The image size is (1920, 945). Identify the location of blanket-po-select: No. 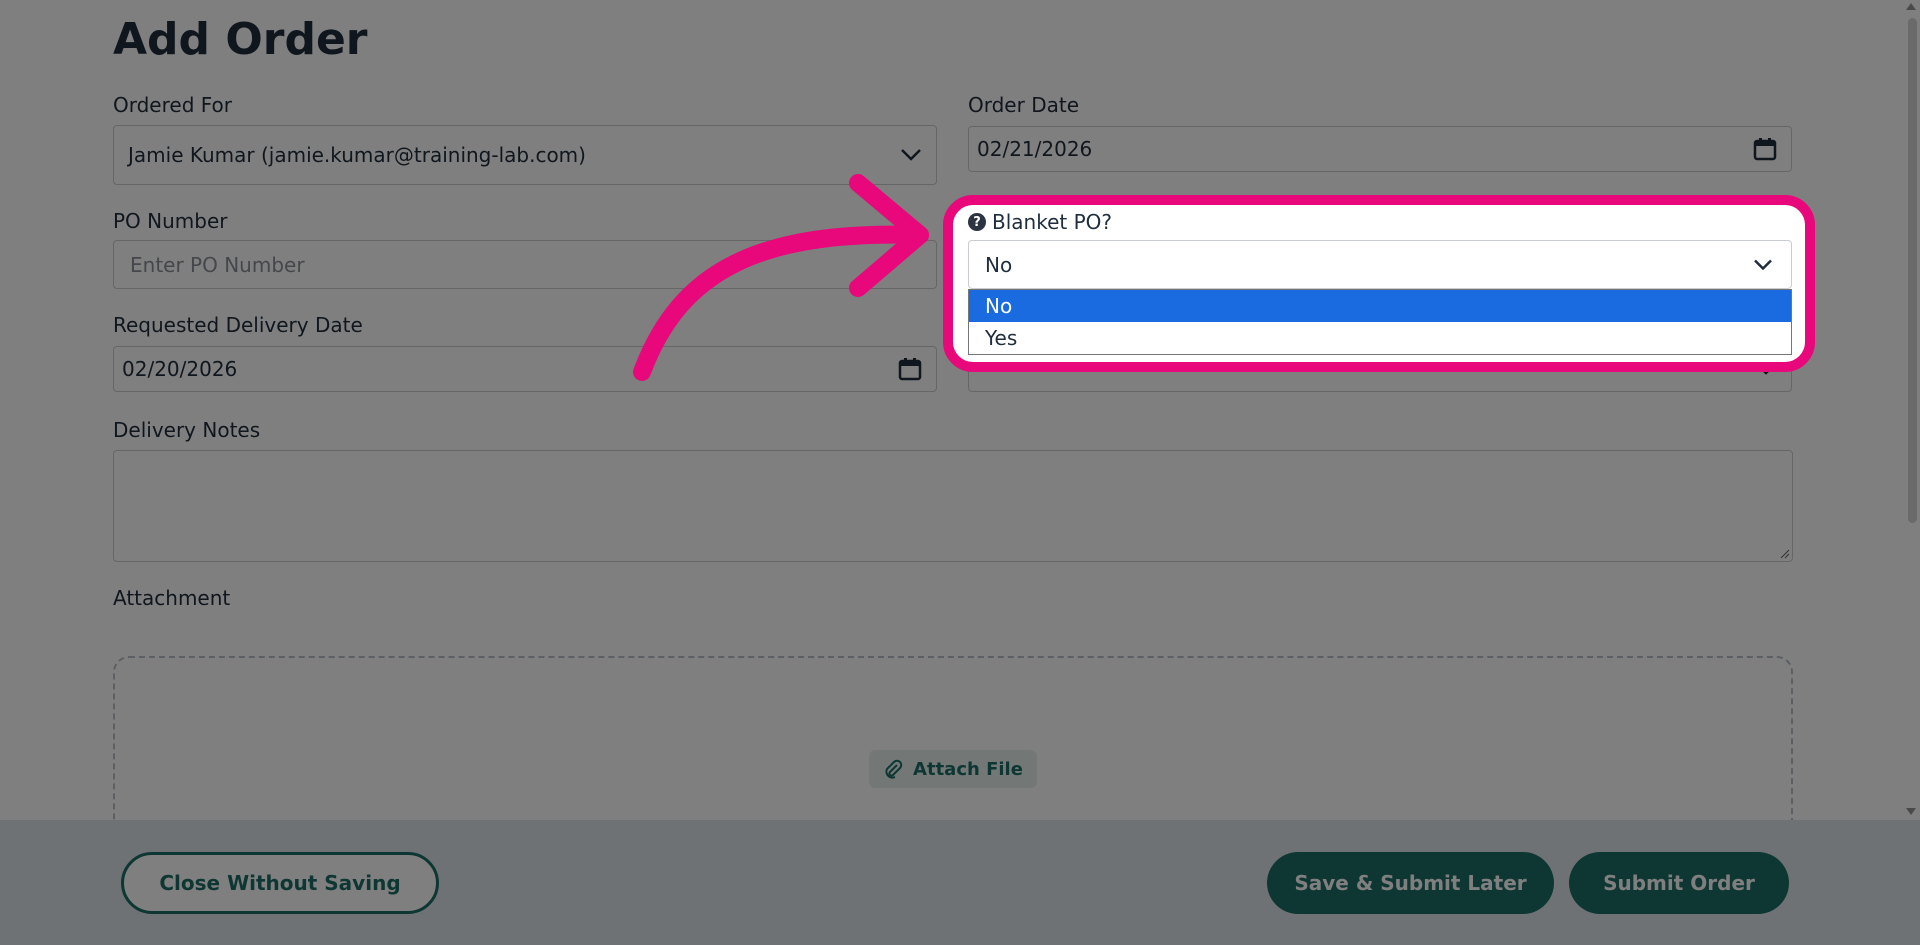
(1380, 264).